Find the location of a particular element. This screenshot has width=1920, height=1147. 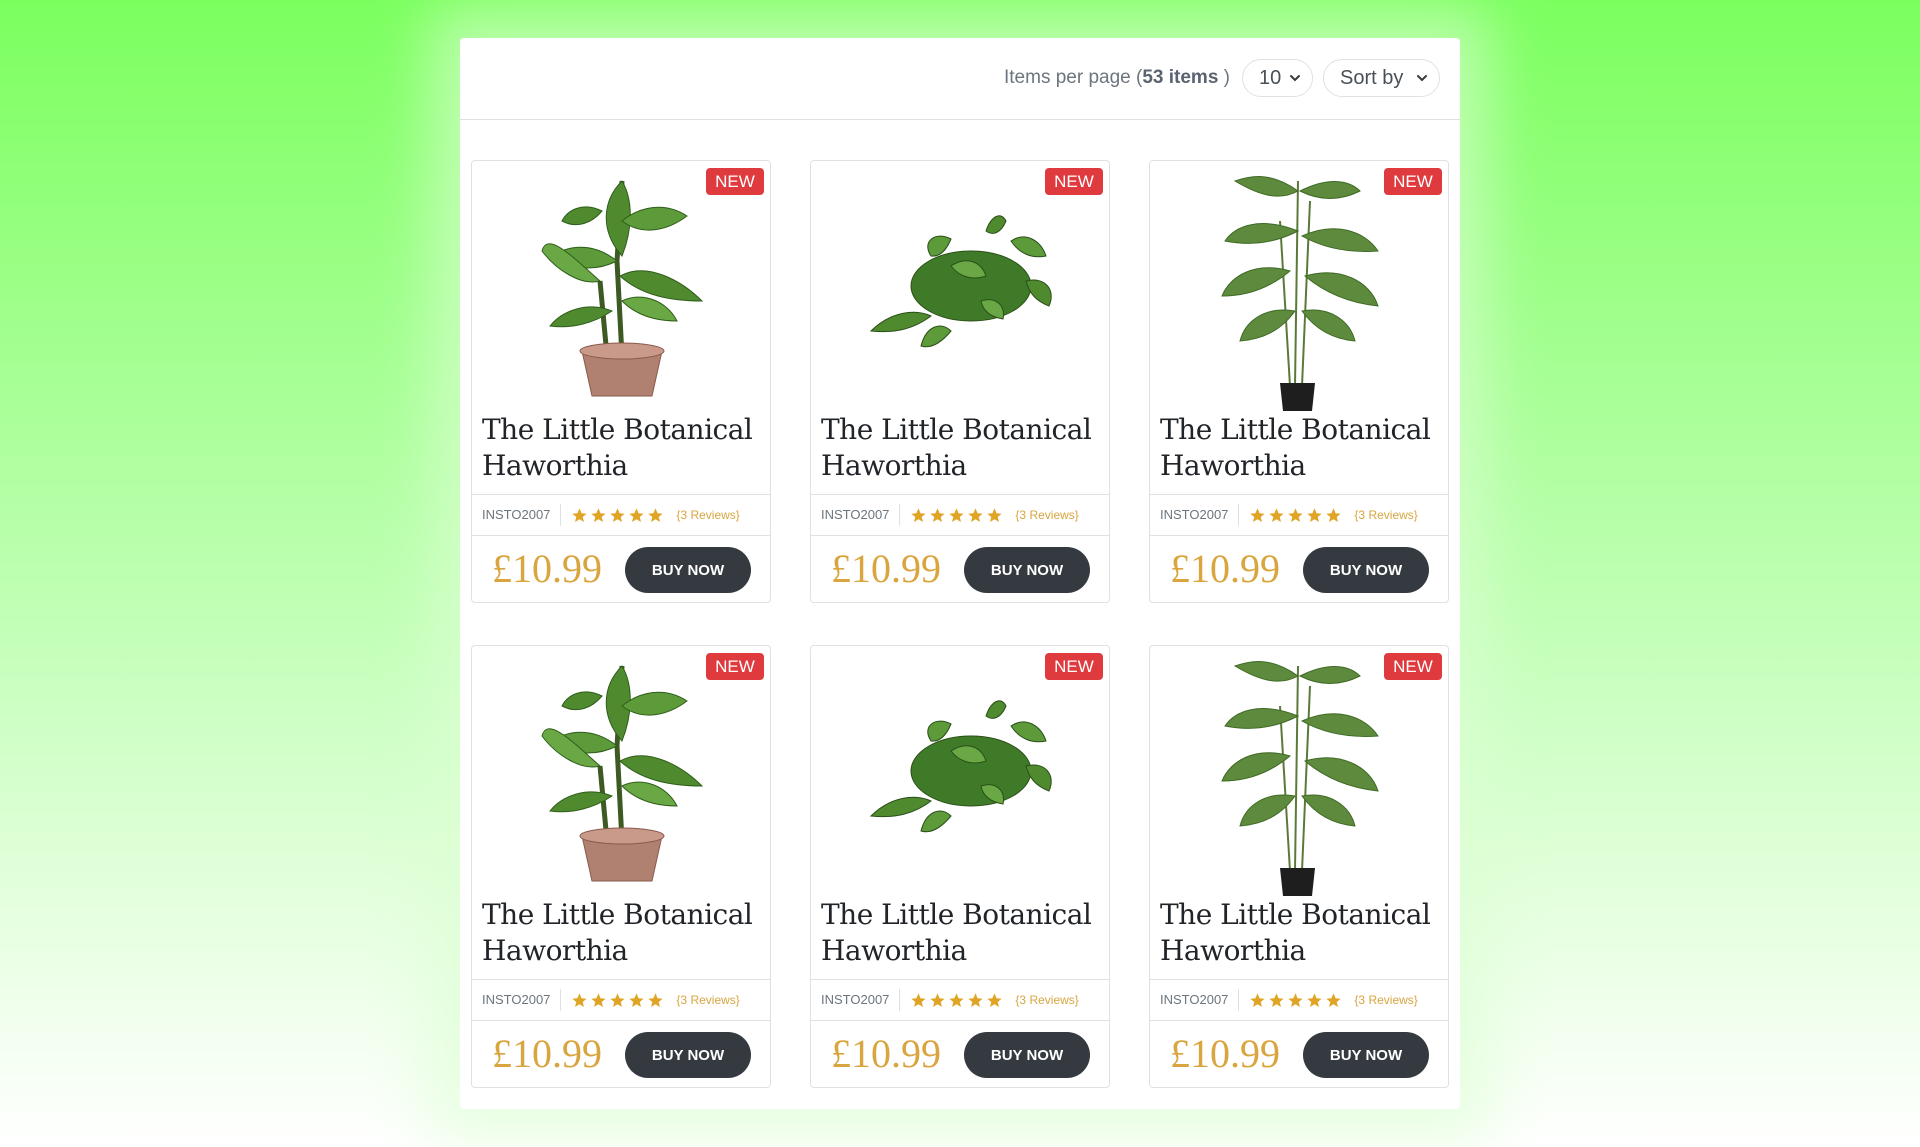

per-page-value: 10 is located at coordinates (1270, 77).